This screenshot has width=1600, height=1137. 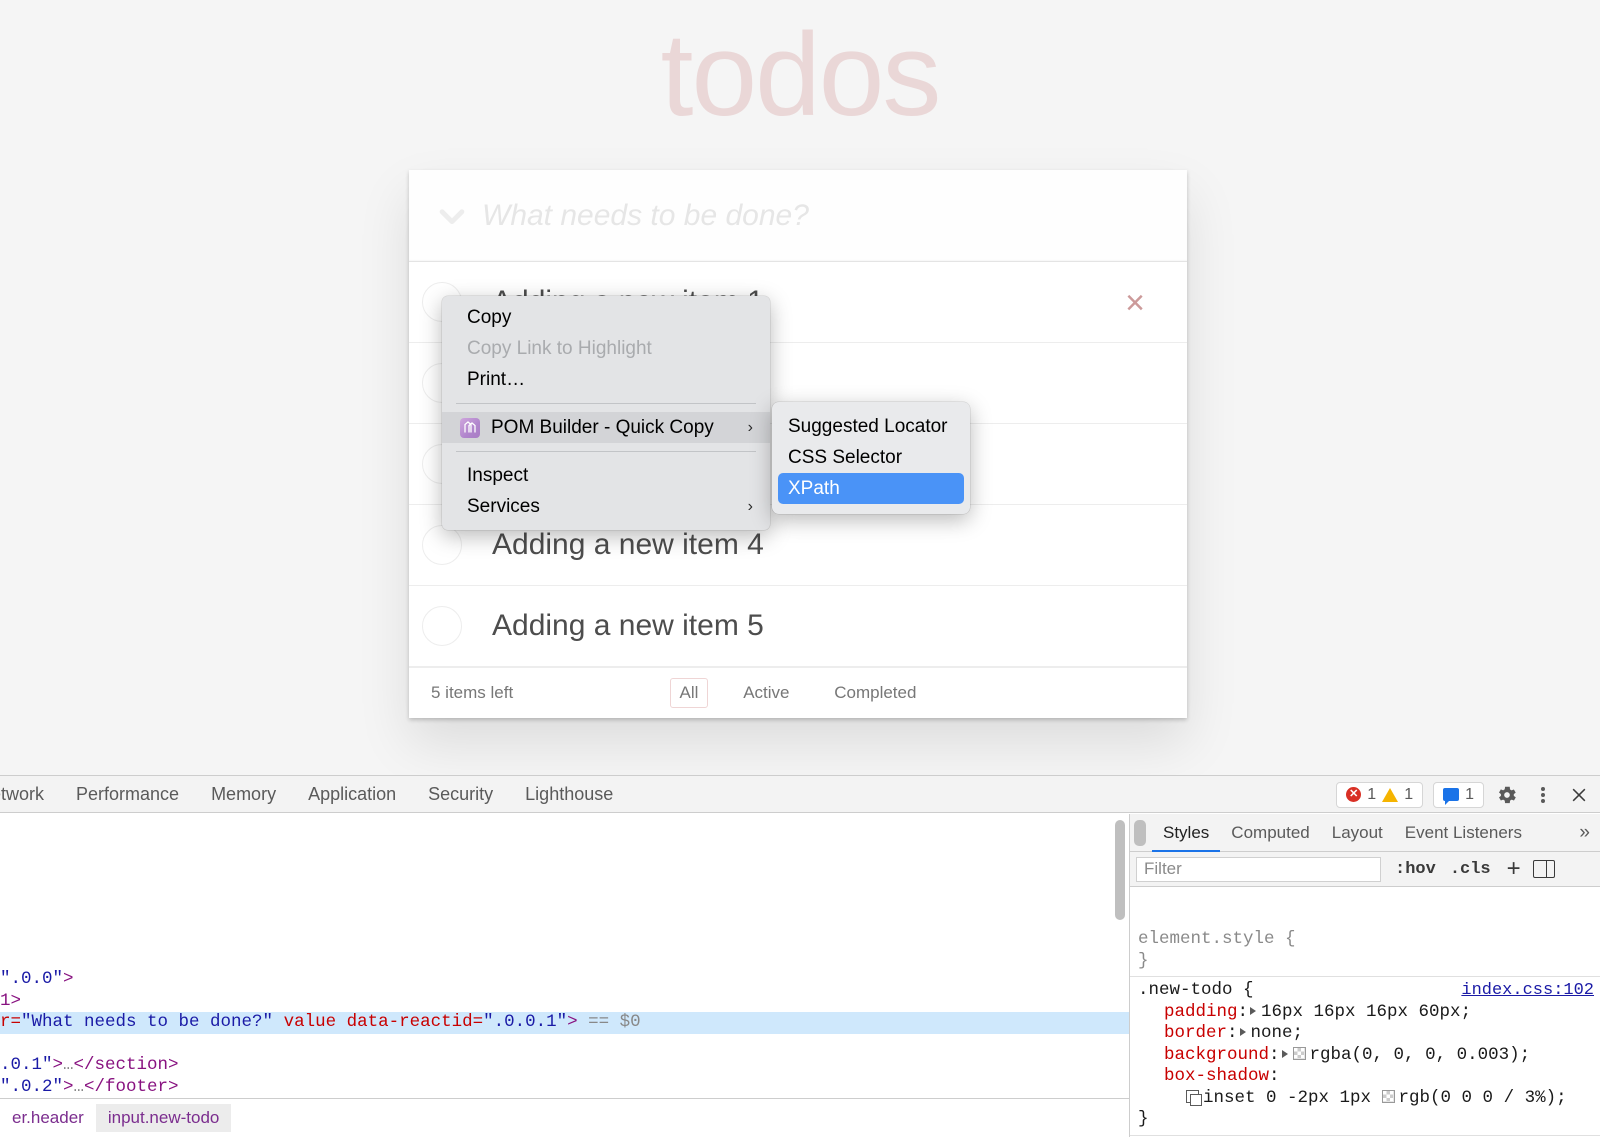 I want to click on message-count: 1, so click(x=1469, y=795).